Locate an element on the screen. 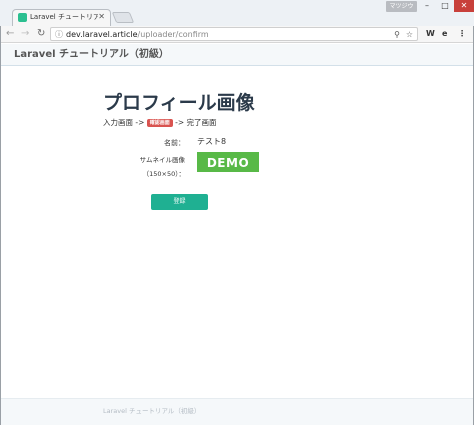  name-label: 名前： is located at coordinates (174, 143).